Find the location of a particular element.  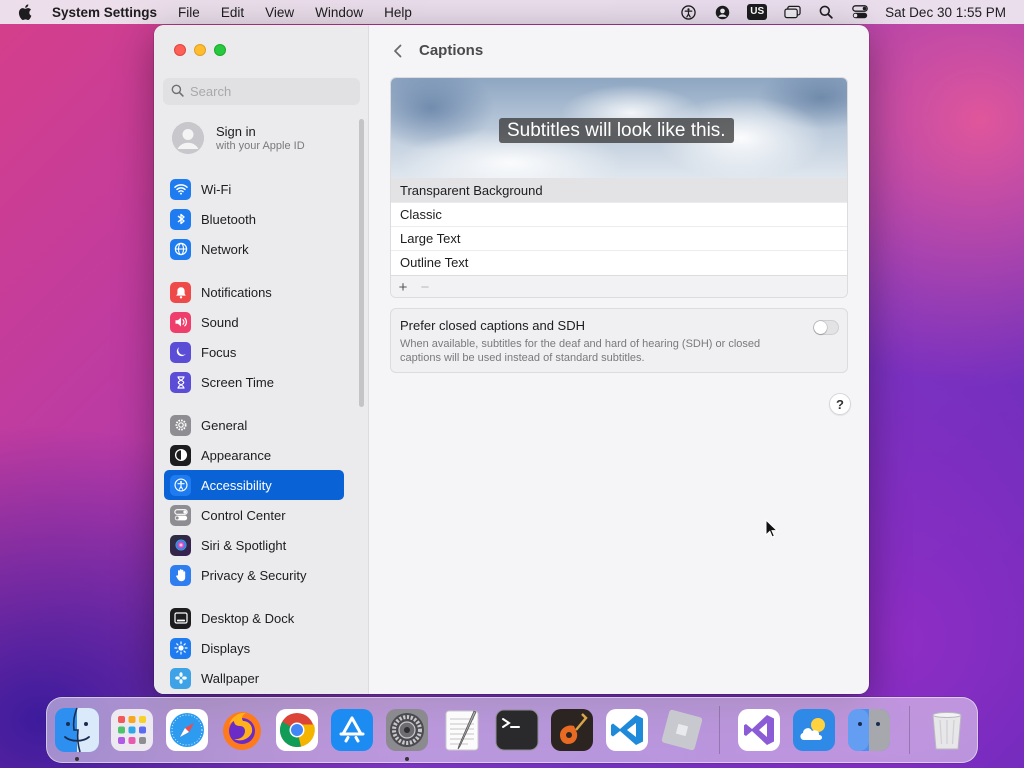

sidebar-item-label: Notifications is located at coordinates (236, 292).